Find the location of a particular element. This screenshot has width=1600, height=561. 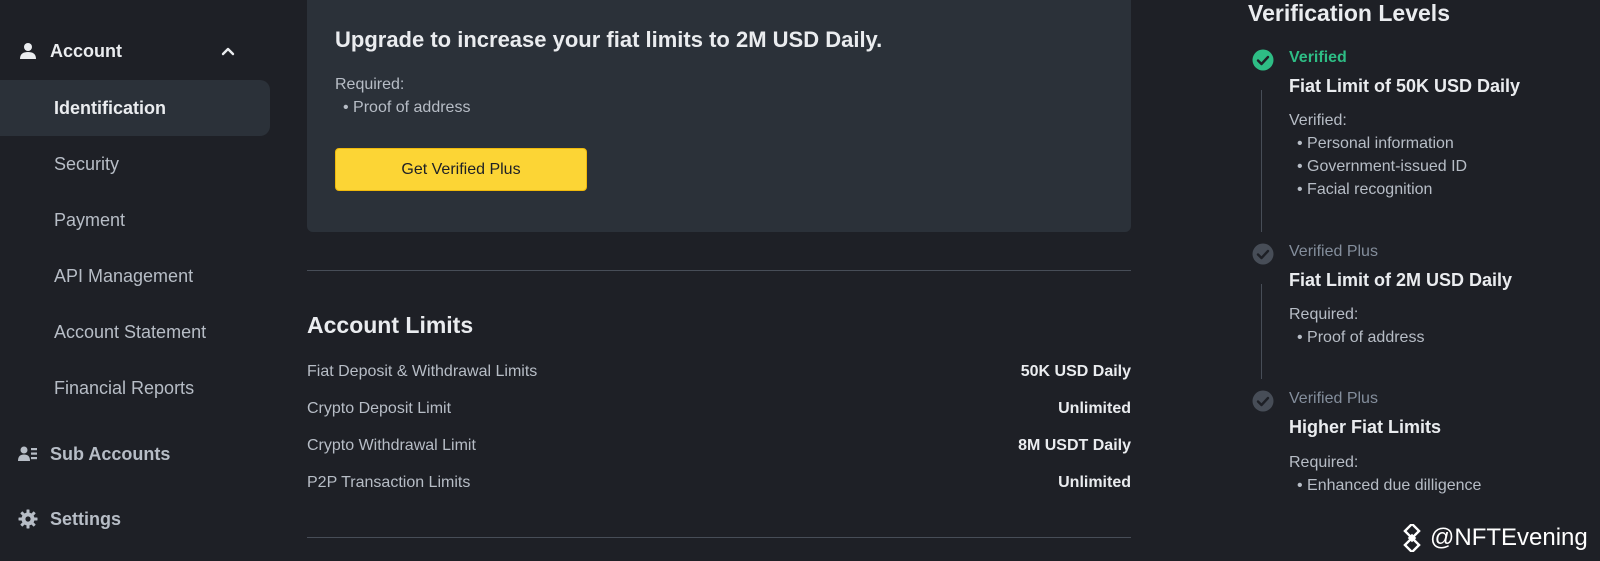

sidebar-item-identification: Identification is located at coordinates (135, 108).